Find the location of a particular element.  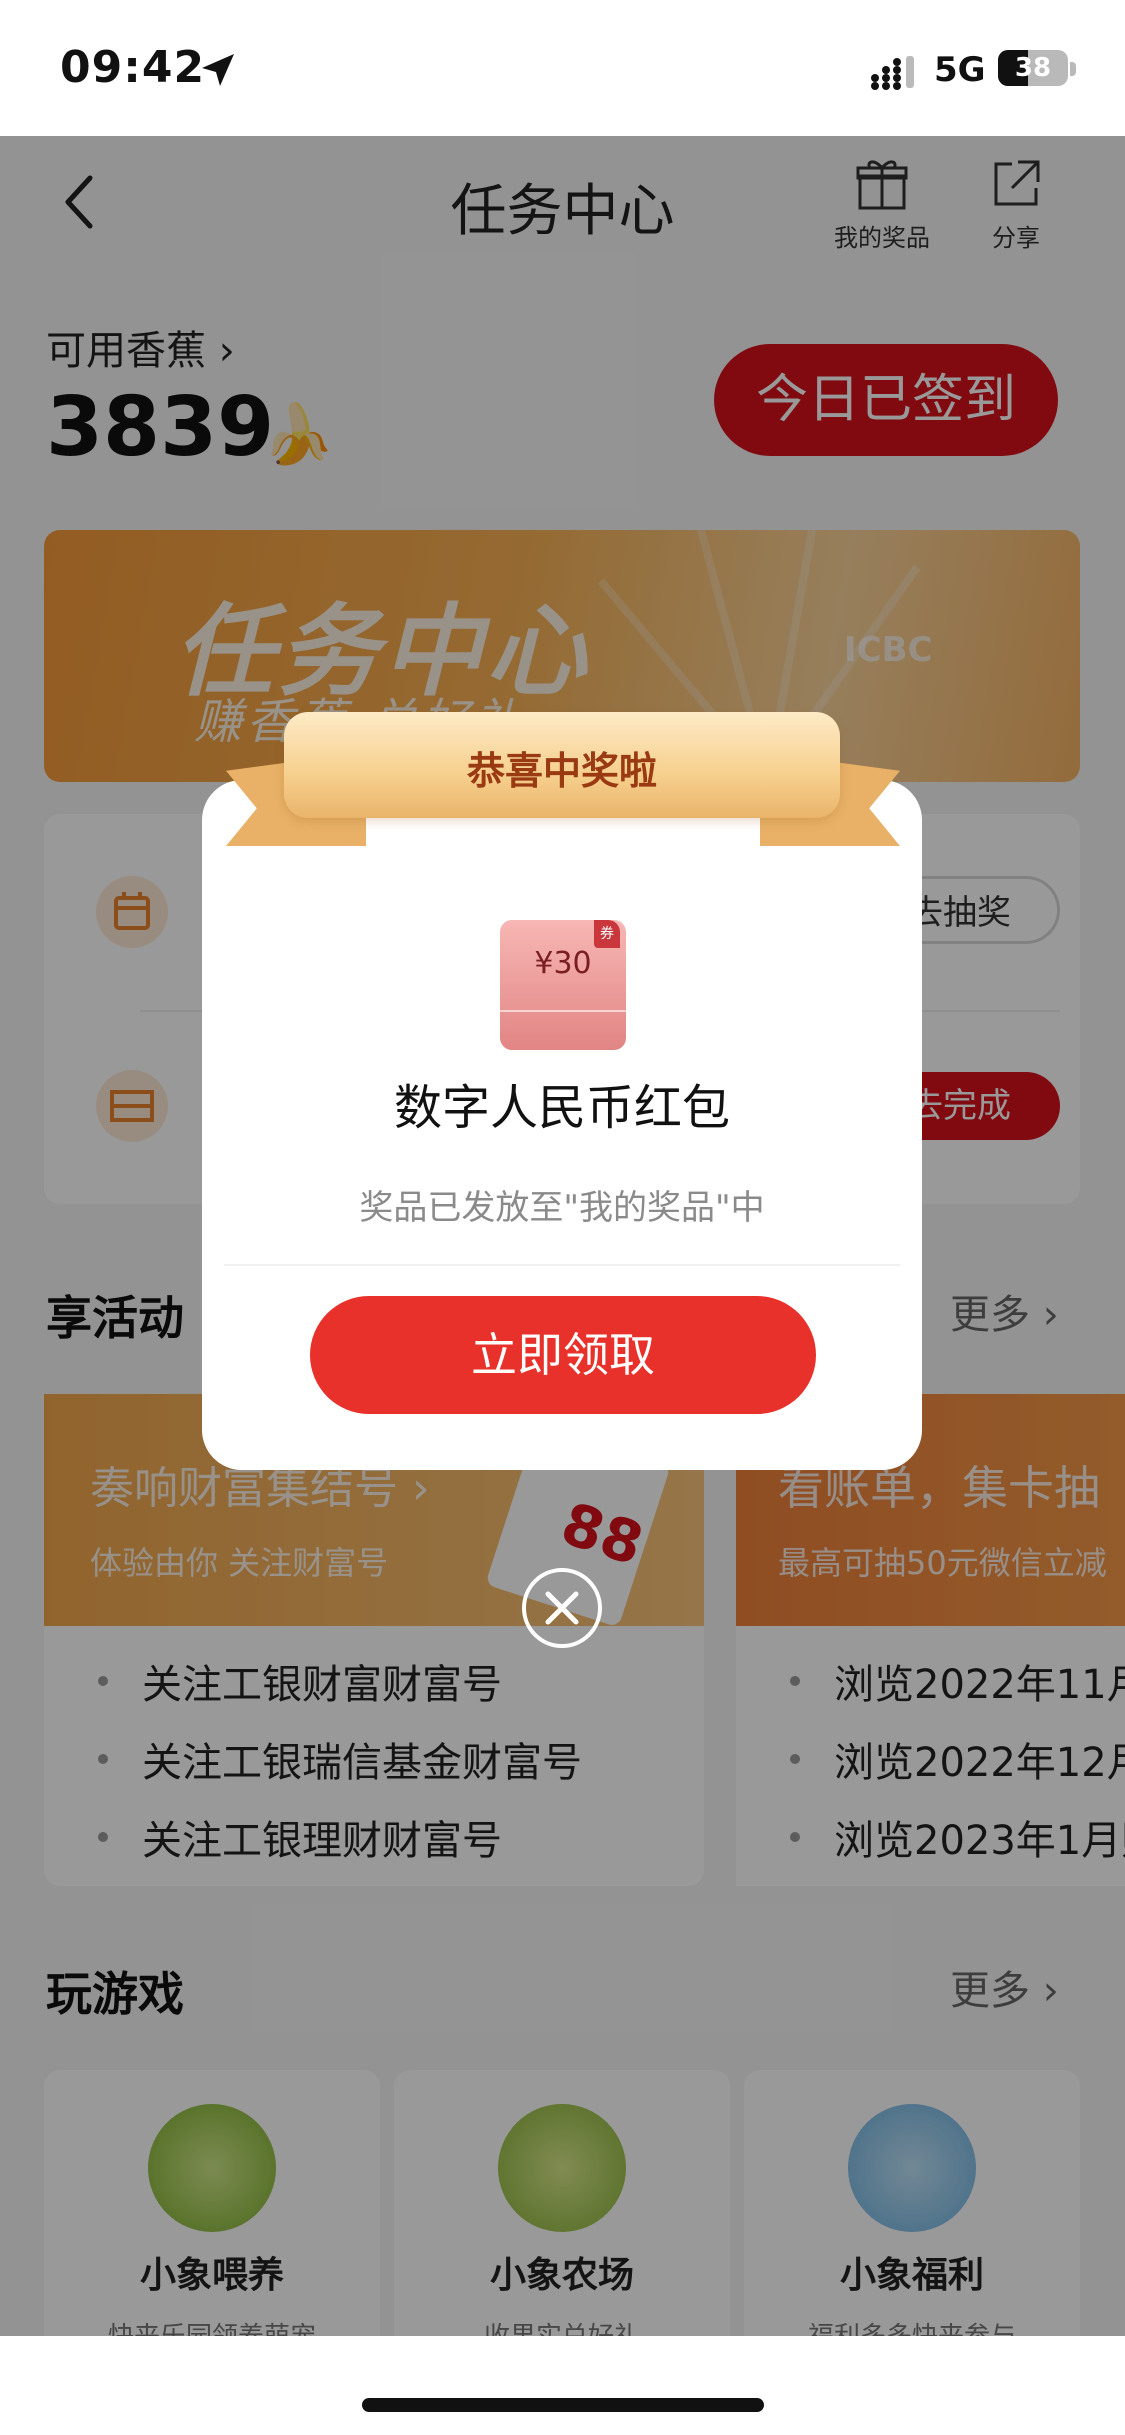

close-icon is located at coordinates (562, 1608).